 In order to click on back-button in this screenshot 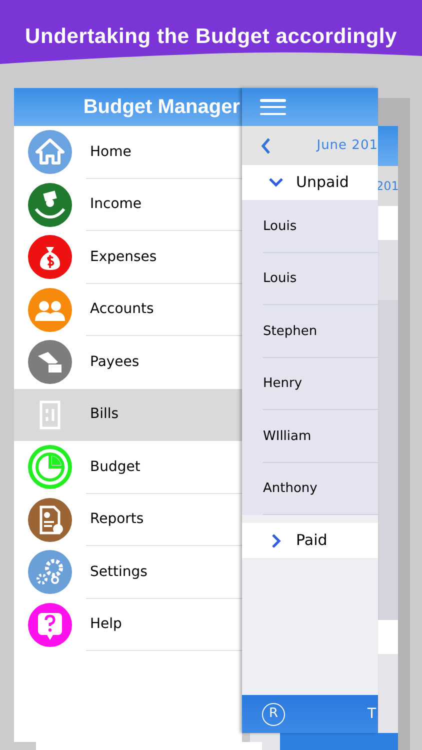, I will do `click(266, 145)`.